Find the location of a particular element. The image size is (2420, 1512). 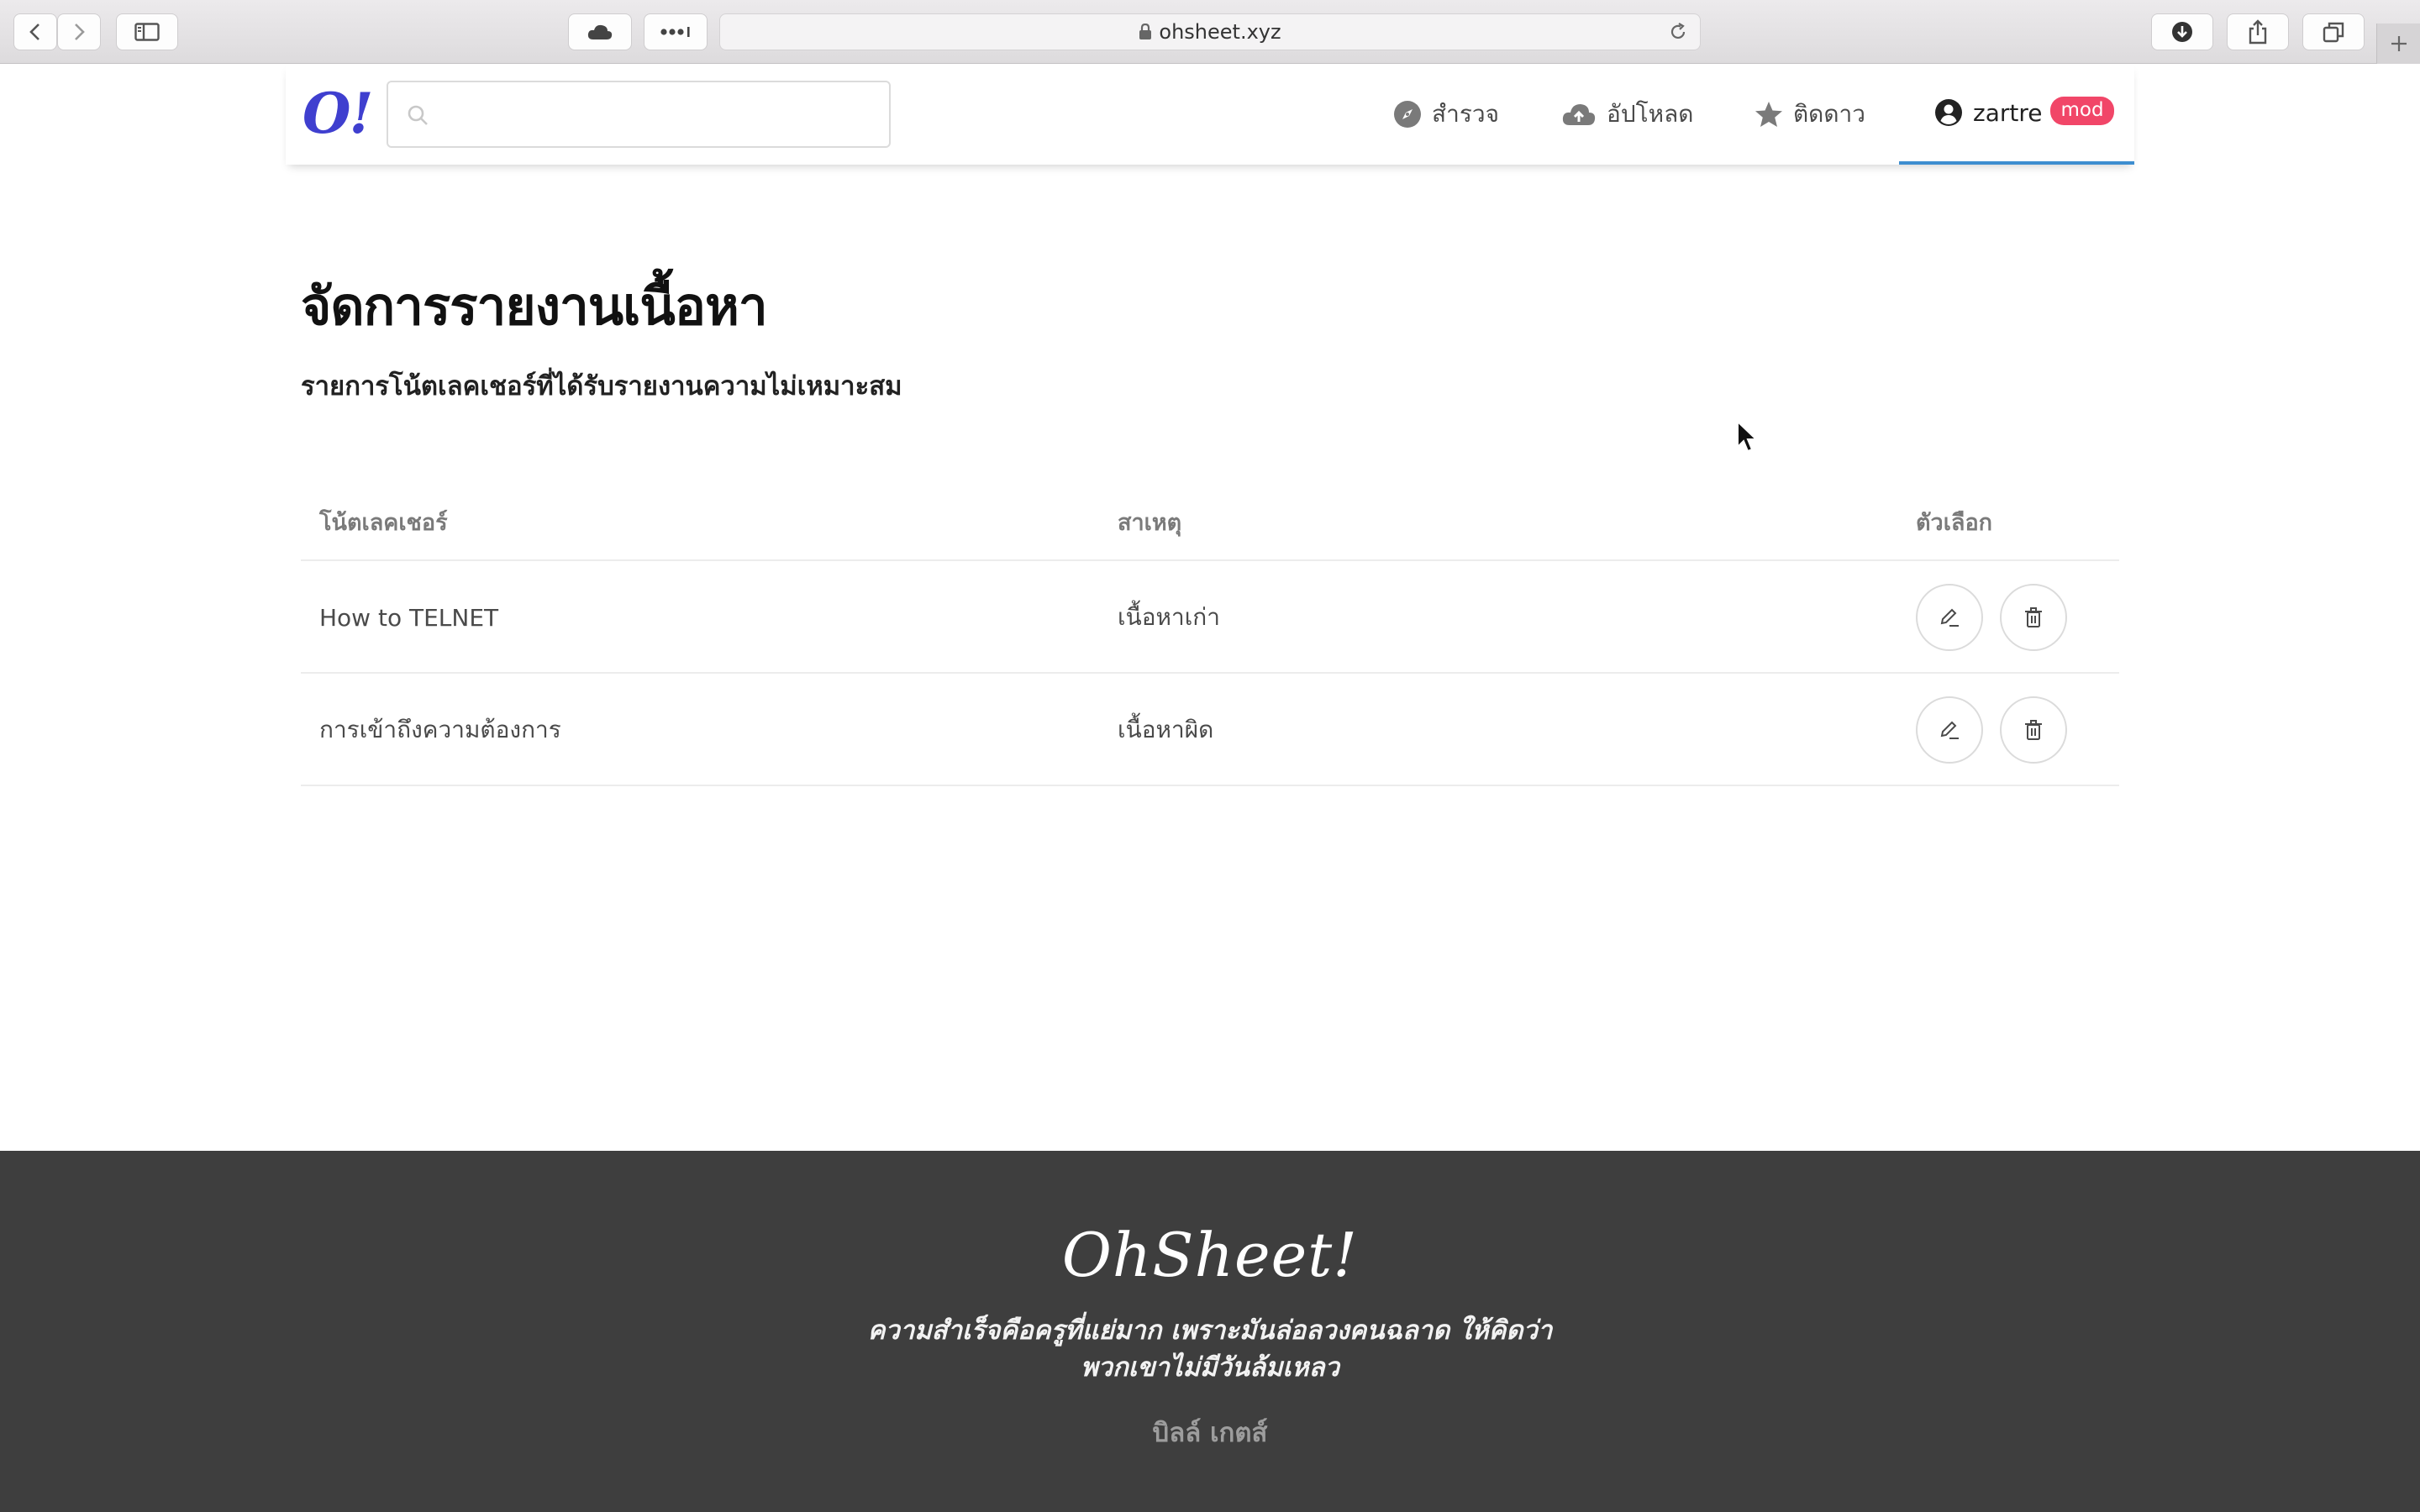

nav-explore: สำรวจ is located at coordinates (1446, 114).